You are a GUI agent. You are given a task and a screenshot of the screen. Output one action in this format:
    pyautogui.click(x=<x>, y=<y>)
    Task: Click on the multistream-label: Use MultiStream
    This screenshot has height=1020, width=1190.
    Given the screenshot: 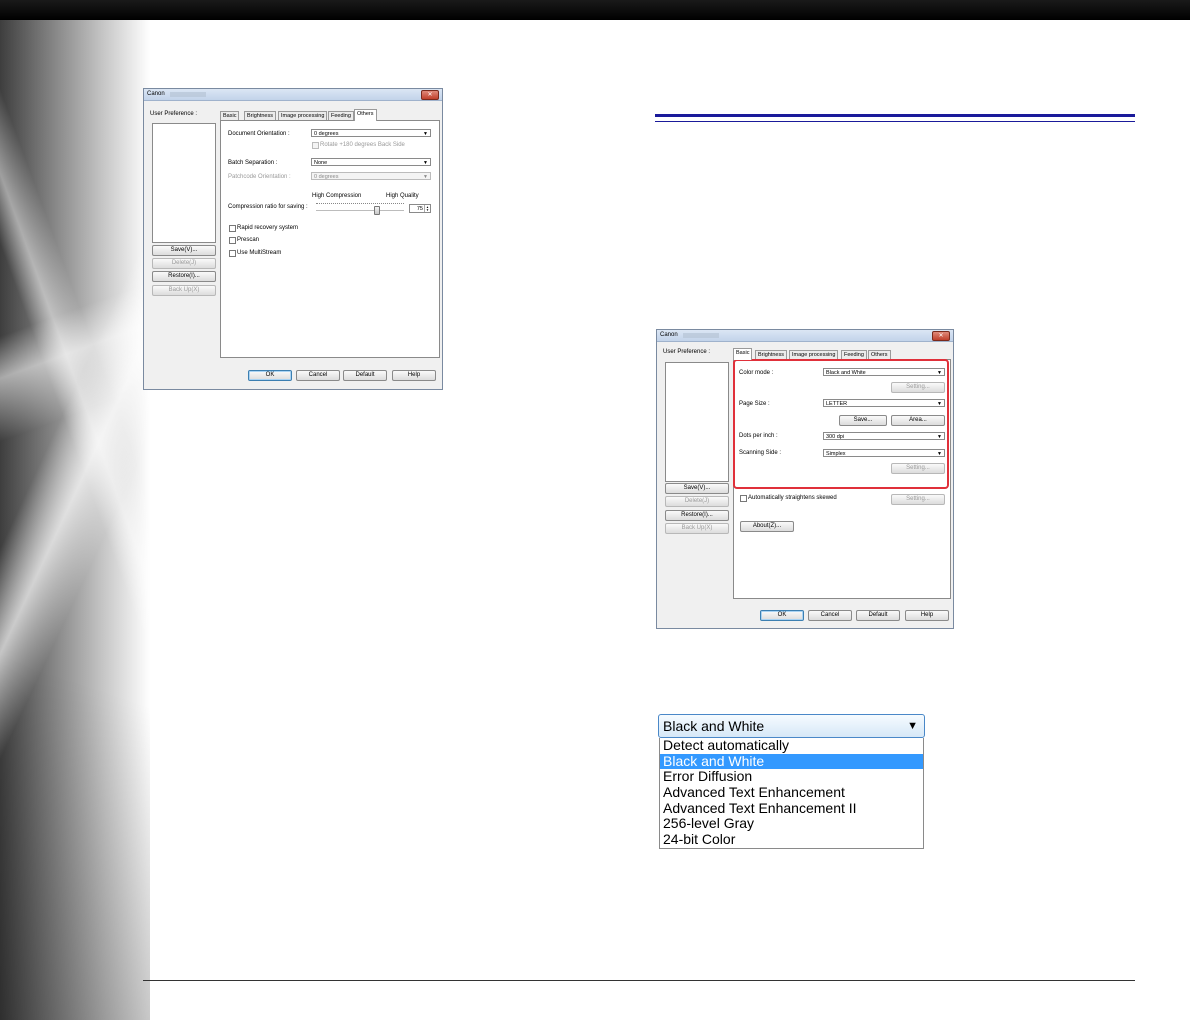 What is the action you would take?
    pyautogui.click(x=259, y=253)
    